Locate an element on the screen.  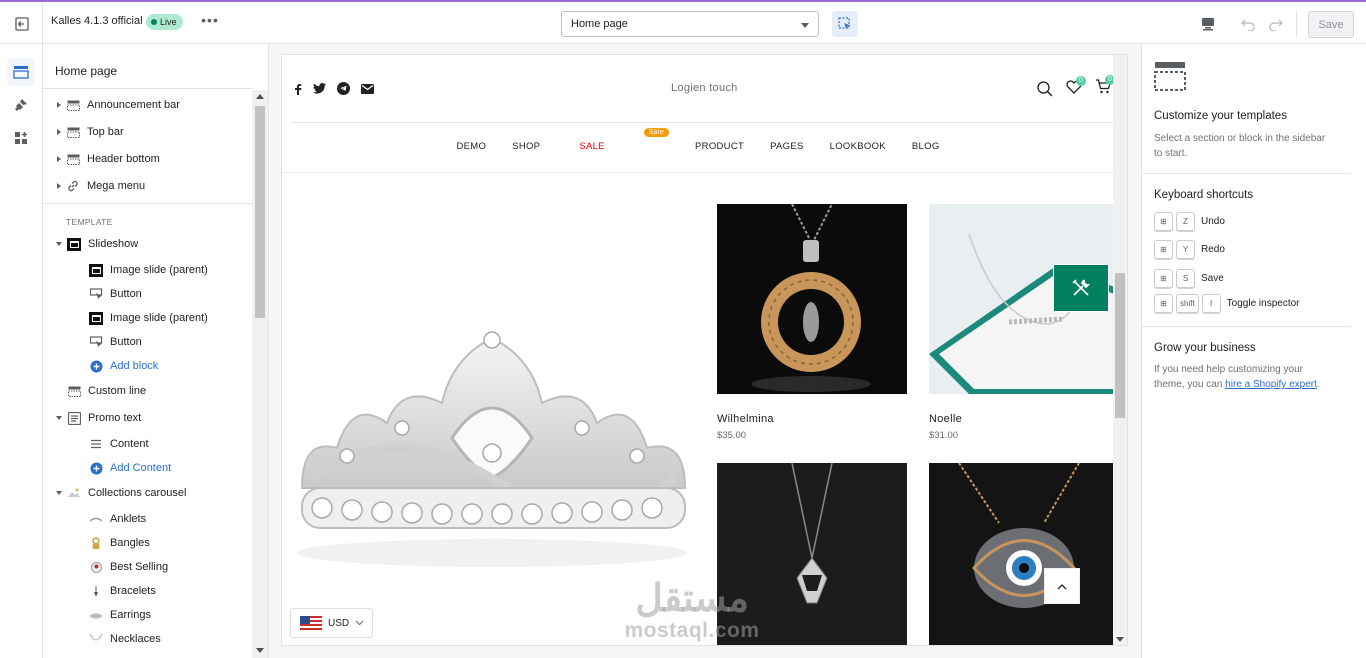
undo-button is located at coordinates (1248, 24).